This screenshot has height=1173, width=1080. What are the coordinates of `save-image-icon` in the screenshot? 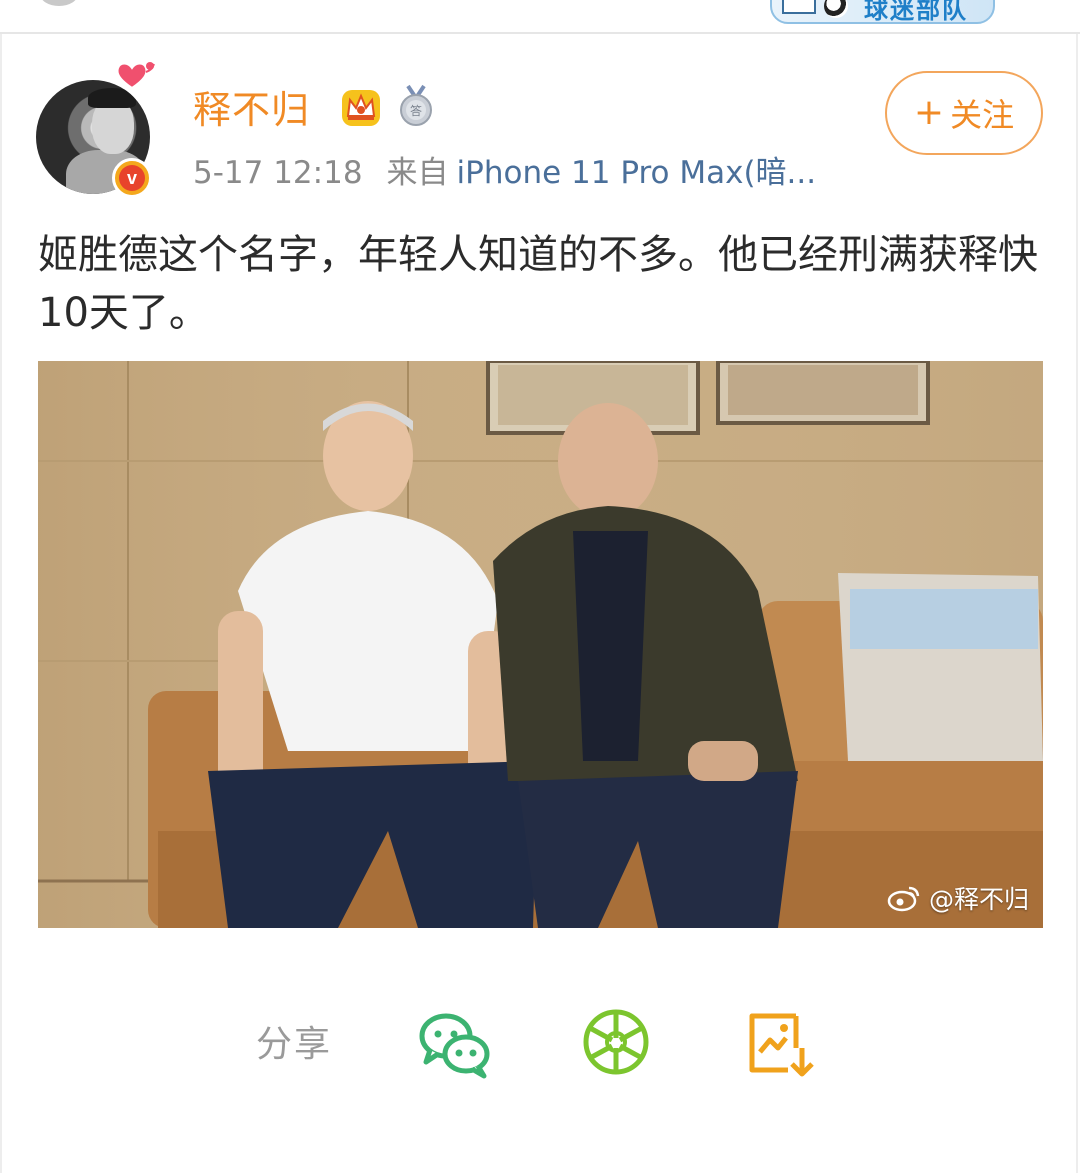 It's located at (782, 1044).